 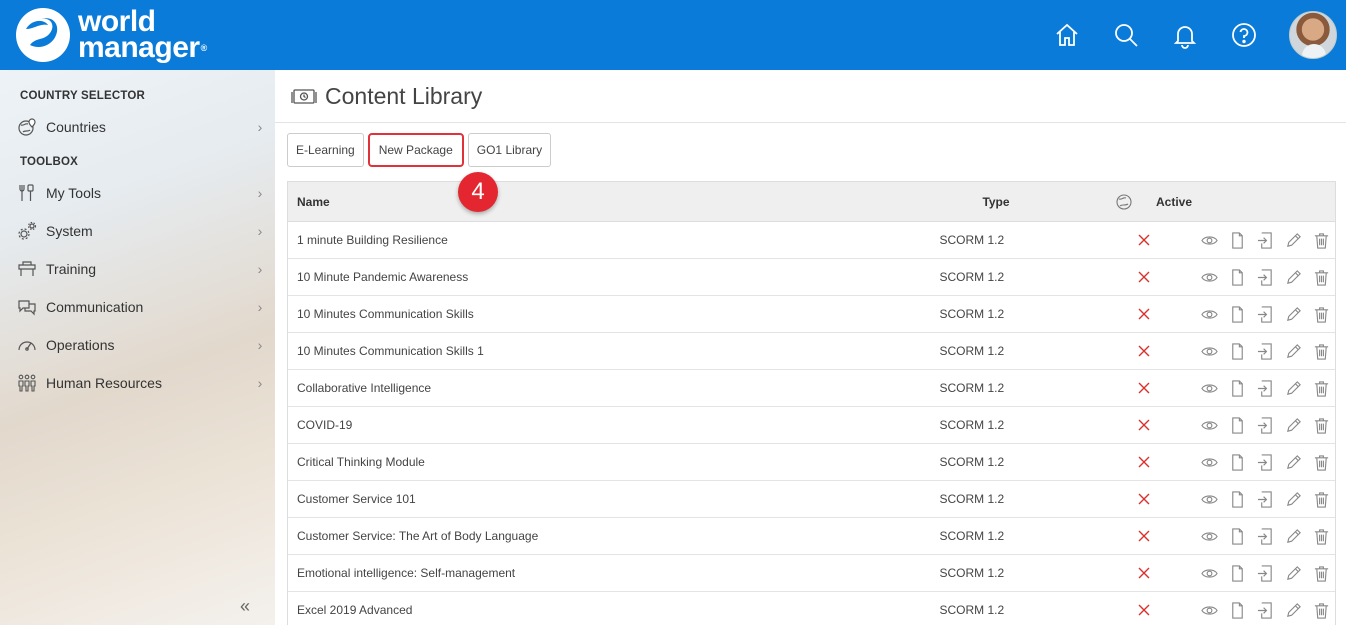 I want to click on home-icon, so click(x=1067, y=35).